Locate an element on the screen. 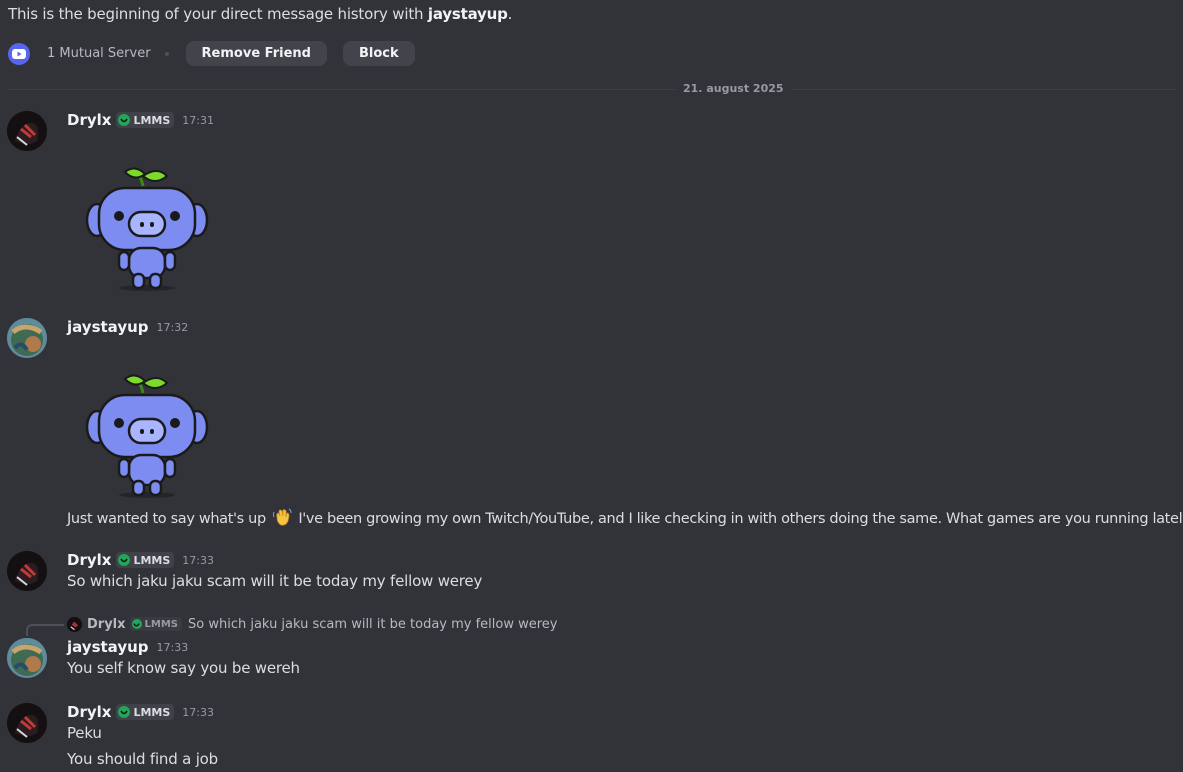  waving-hand-emoji is located at coordinates (282, 517).